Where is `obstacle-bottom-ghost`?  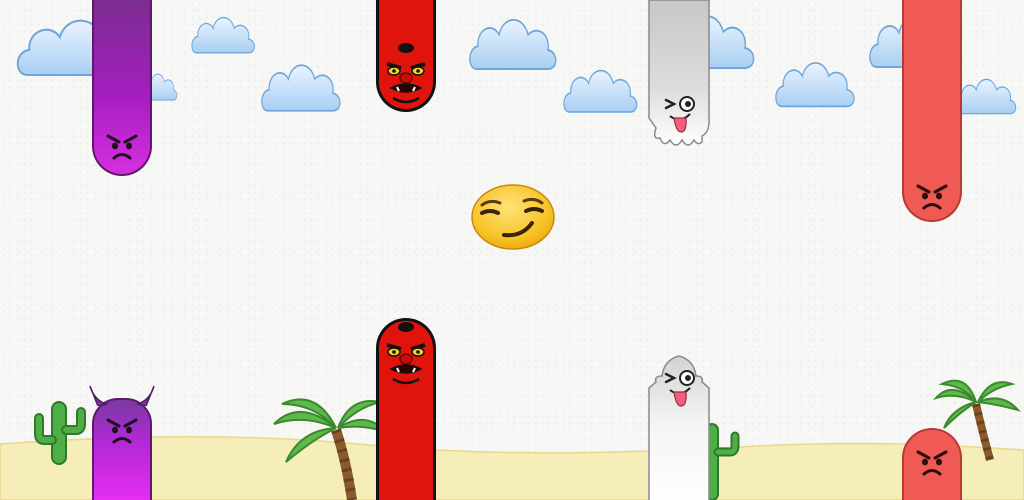
obstacle-bottom-ghost is located at coordinates (679, 426).